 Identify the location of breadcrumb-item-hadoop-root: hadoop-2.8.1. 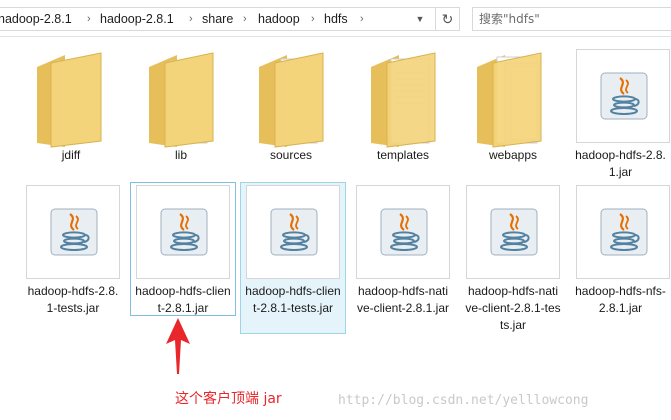
(36, 19).